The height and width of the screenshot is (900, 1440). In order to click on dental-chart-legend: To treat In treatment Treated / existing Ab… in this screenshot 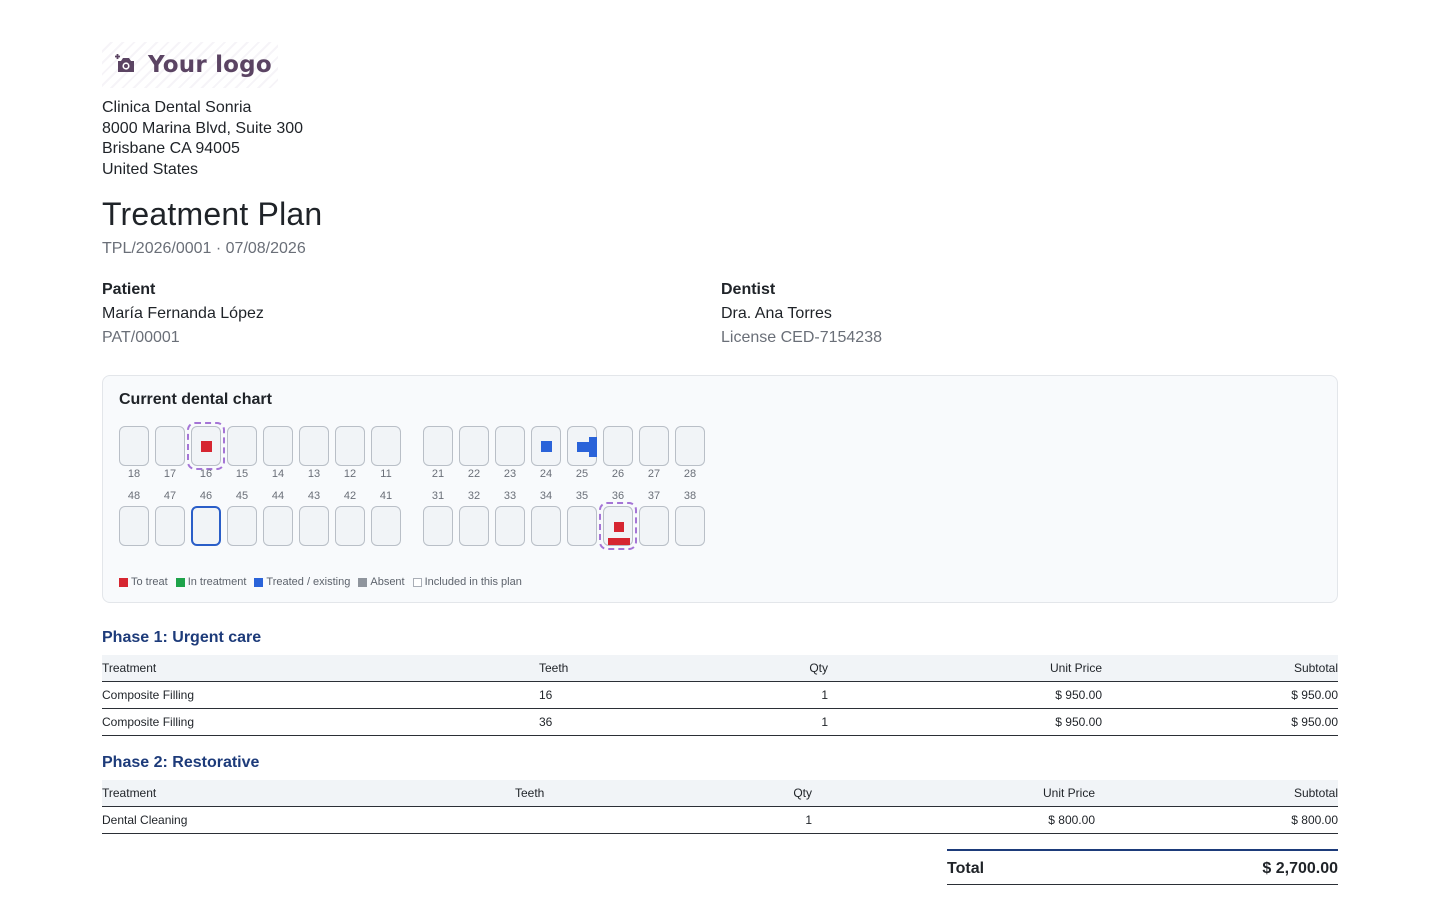, I will do `click(324, 582)`.